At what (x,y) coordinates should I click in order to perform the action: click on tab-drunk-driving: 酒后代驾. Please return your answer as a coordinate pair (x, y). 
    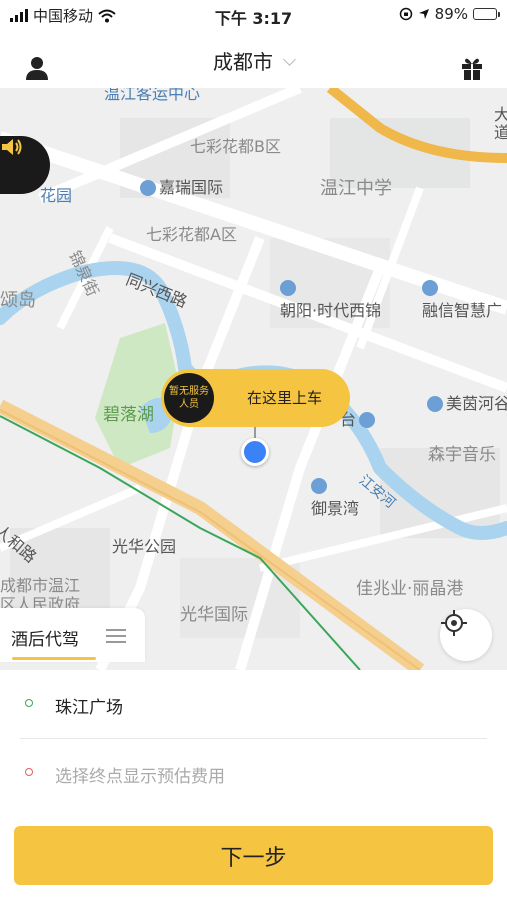
    Looking at the image, I should click on (45, 637).